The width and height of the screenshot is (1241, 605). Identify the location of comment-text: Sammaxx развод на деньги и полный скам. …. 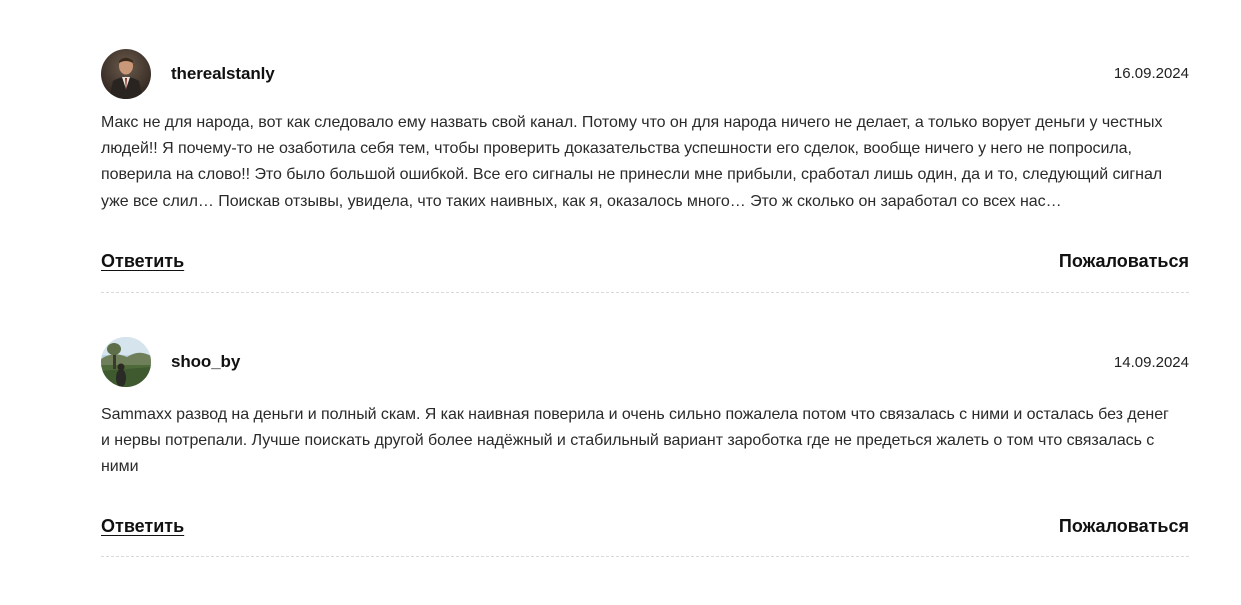
(635, 440).